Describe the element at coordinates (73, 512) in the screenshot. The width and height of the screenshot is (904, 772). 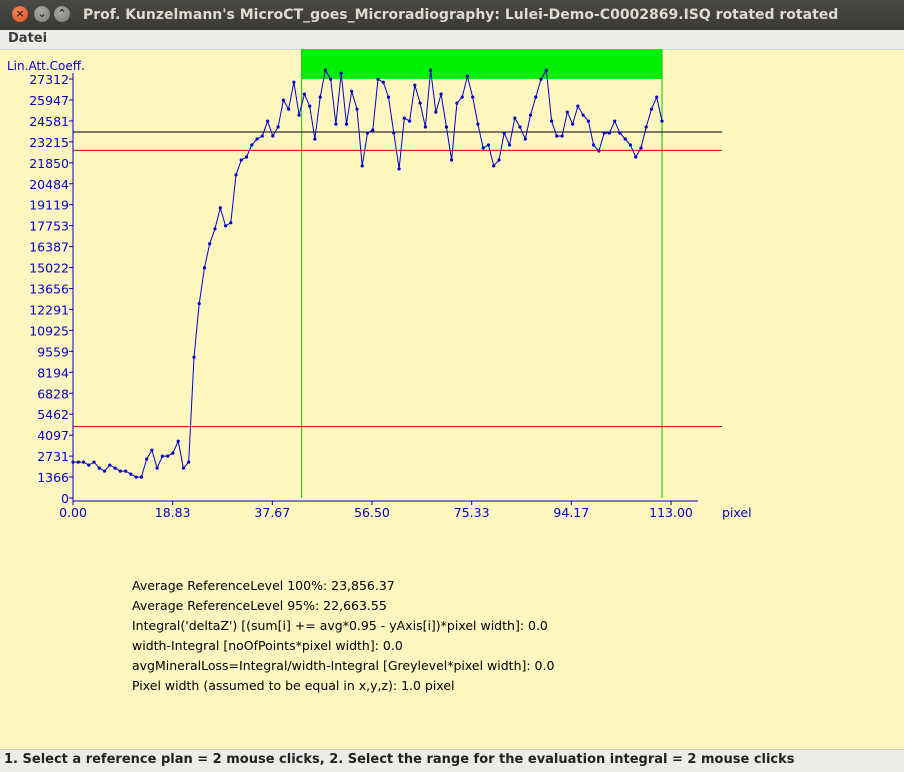
I see `x-tick-label: 0.00` at that location.